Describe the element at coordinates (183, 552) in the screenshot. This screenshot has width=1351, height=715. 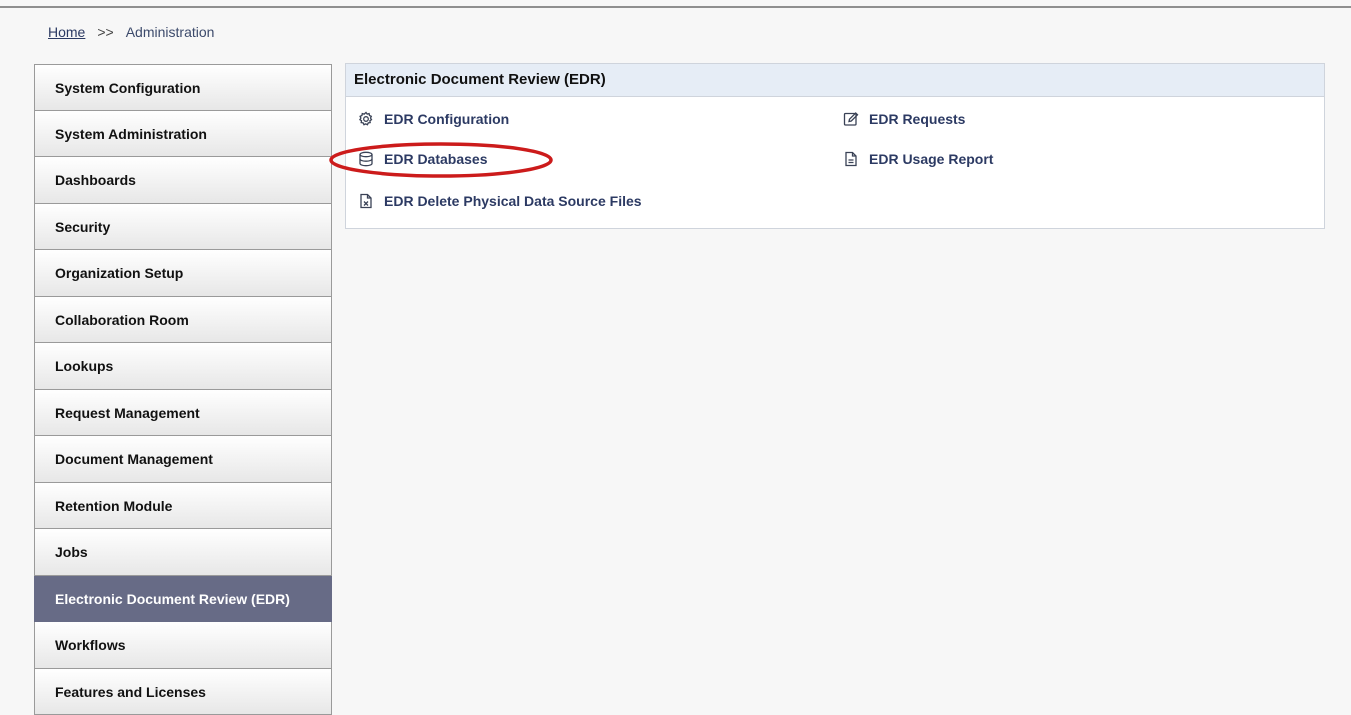
I see `sidebar-item-jobs: Jobs` at that location.